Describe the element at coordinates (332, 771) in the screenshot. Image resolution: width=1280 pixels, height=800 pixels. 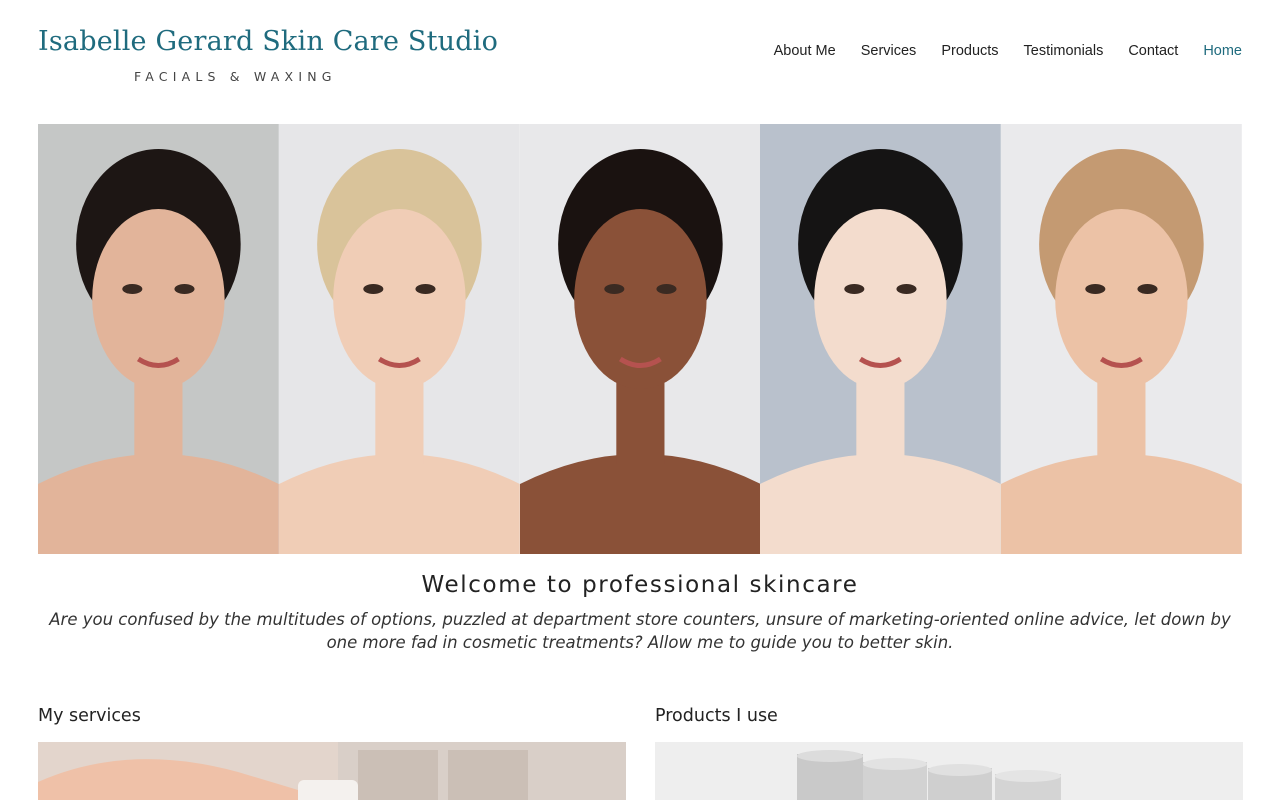
I see `services-image` at that location.